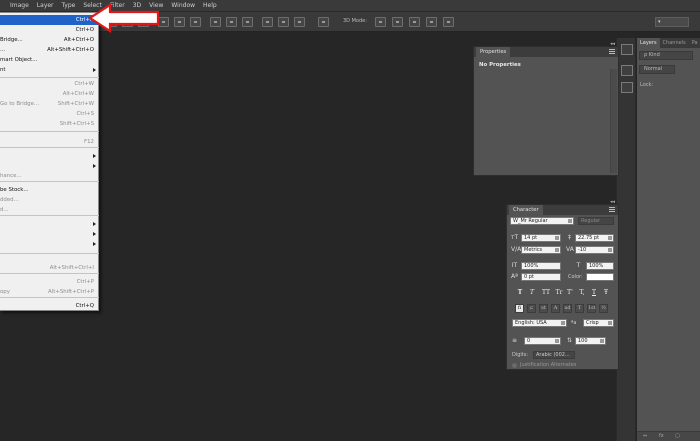 This screenshot has height=441, width=700. What do you see at coordinates (179, 22) in the screenshot?
I see `align-hcenter-icon` at bounding box center [179, 22].